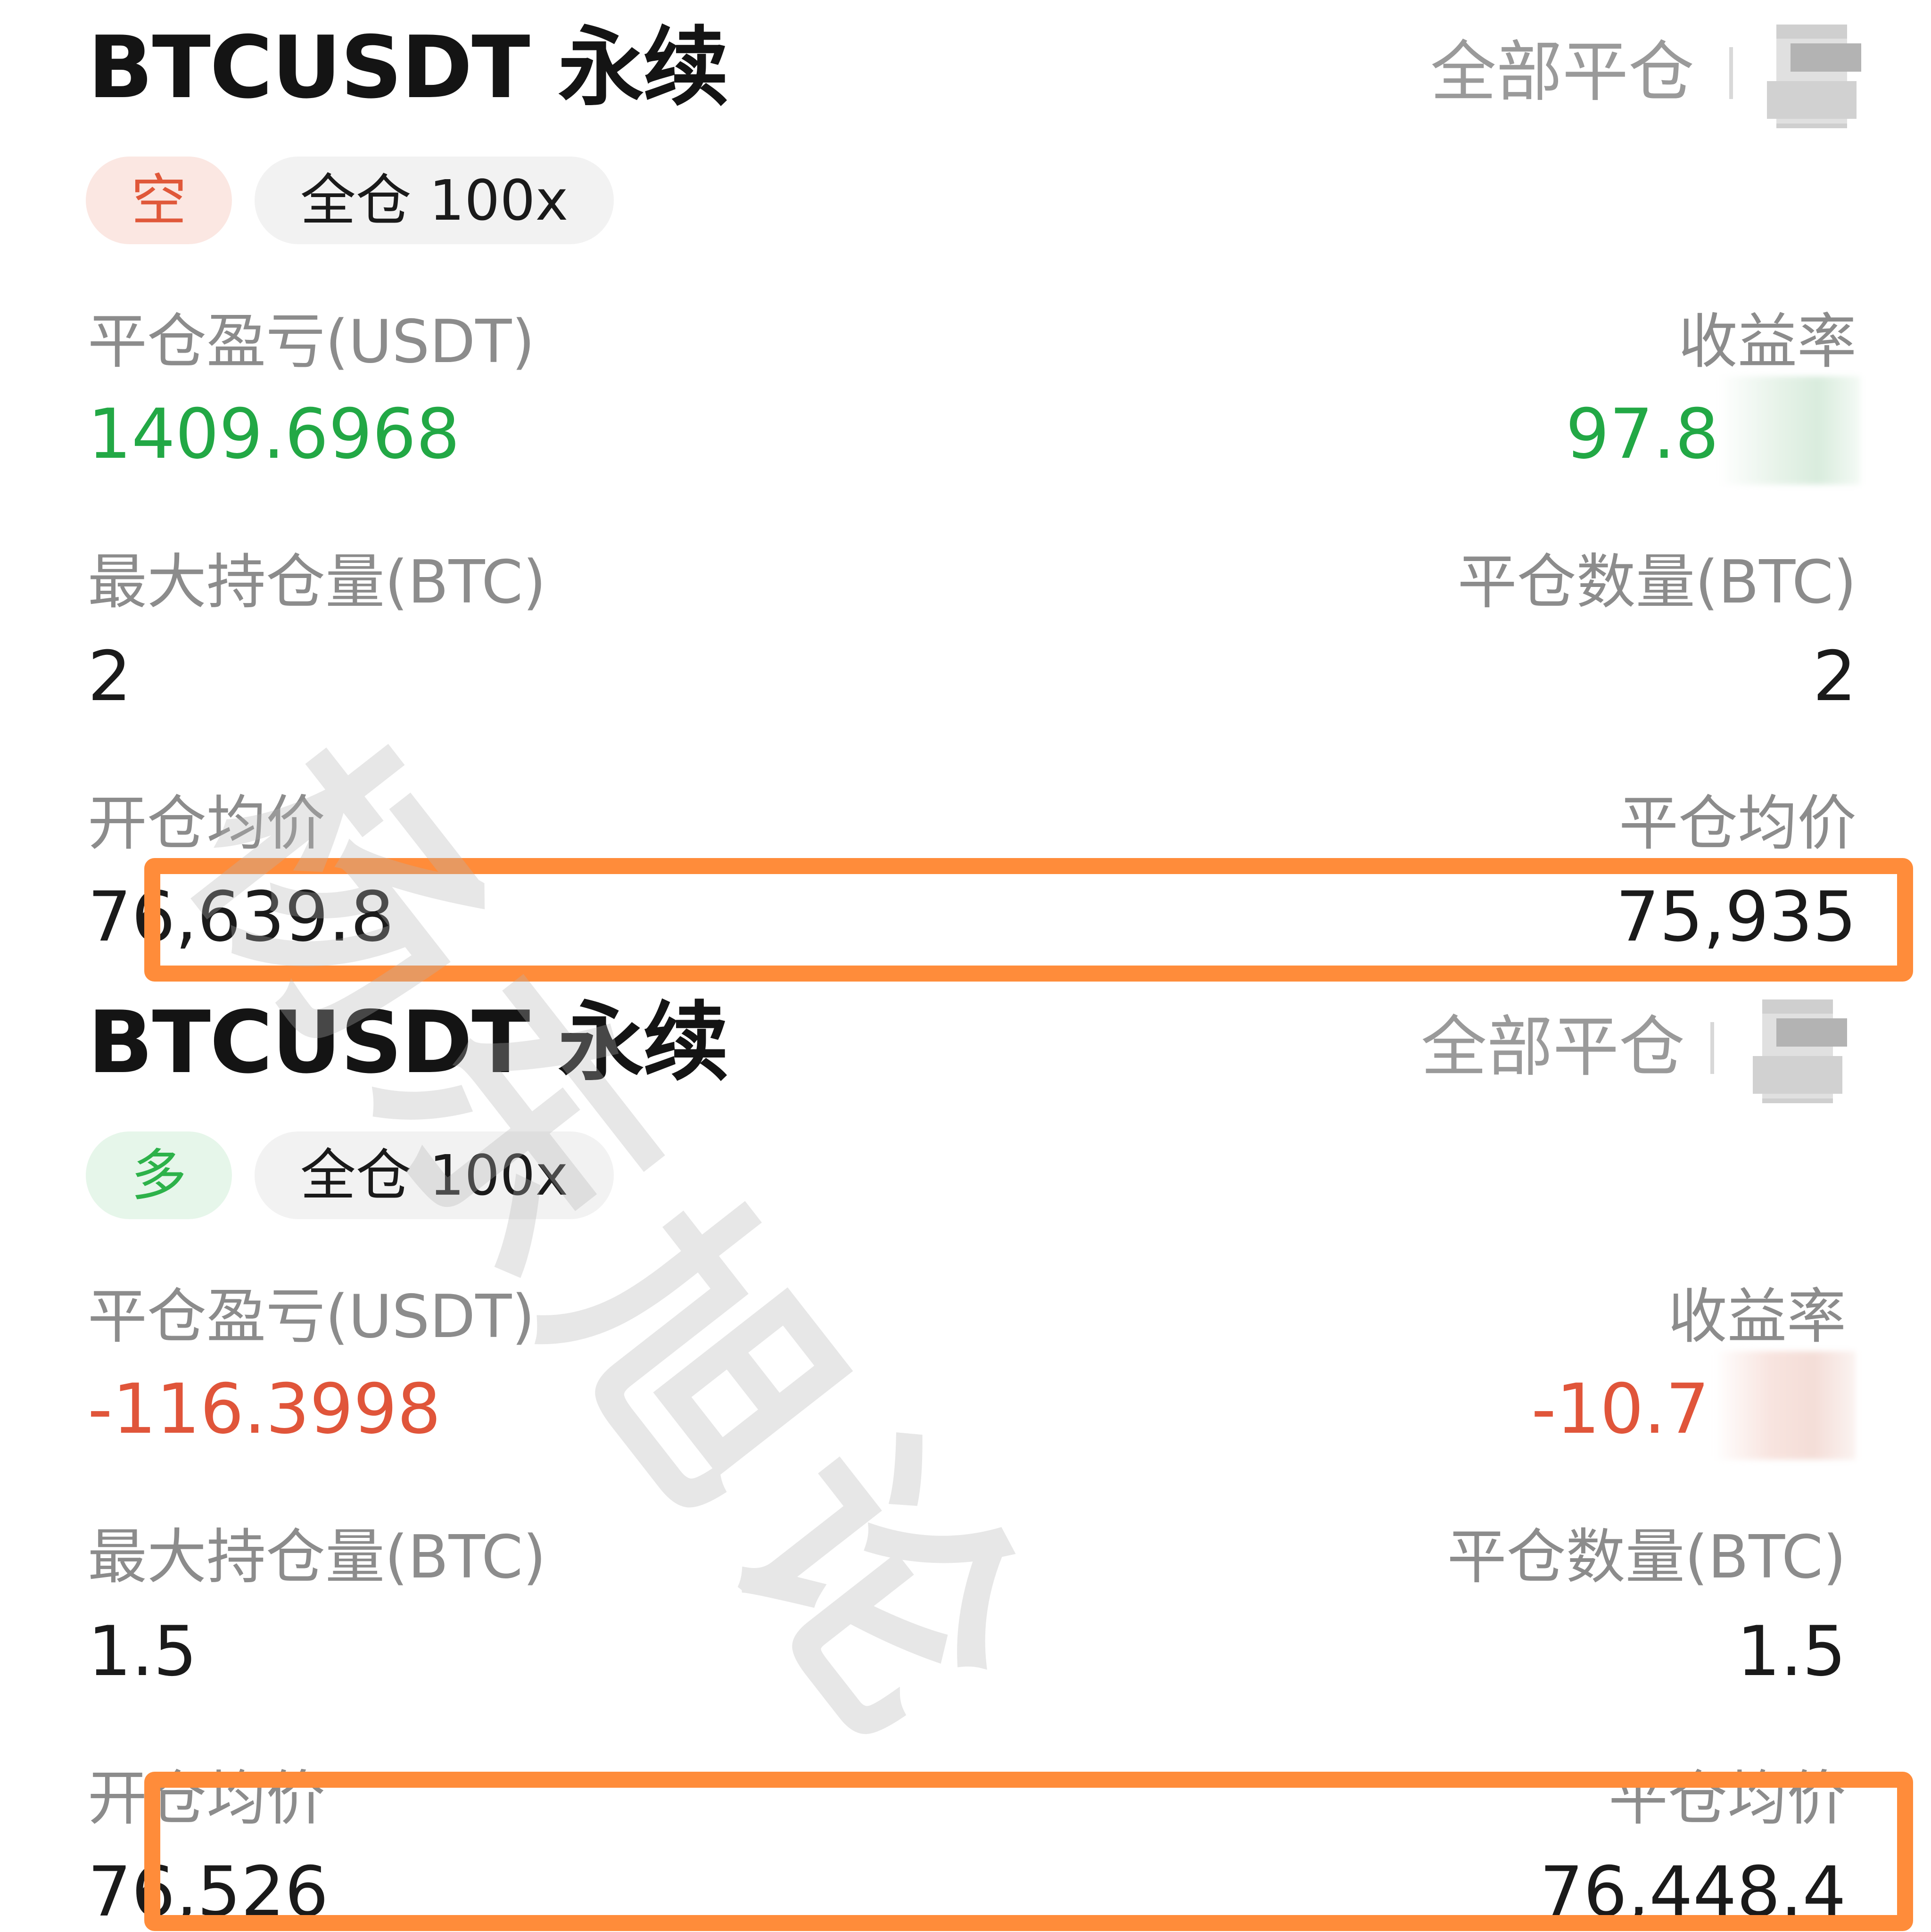 The image size is (1931, 1932). I want to click on max-position-value: 1.5, so click(143, 1651).